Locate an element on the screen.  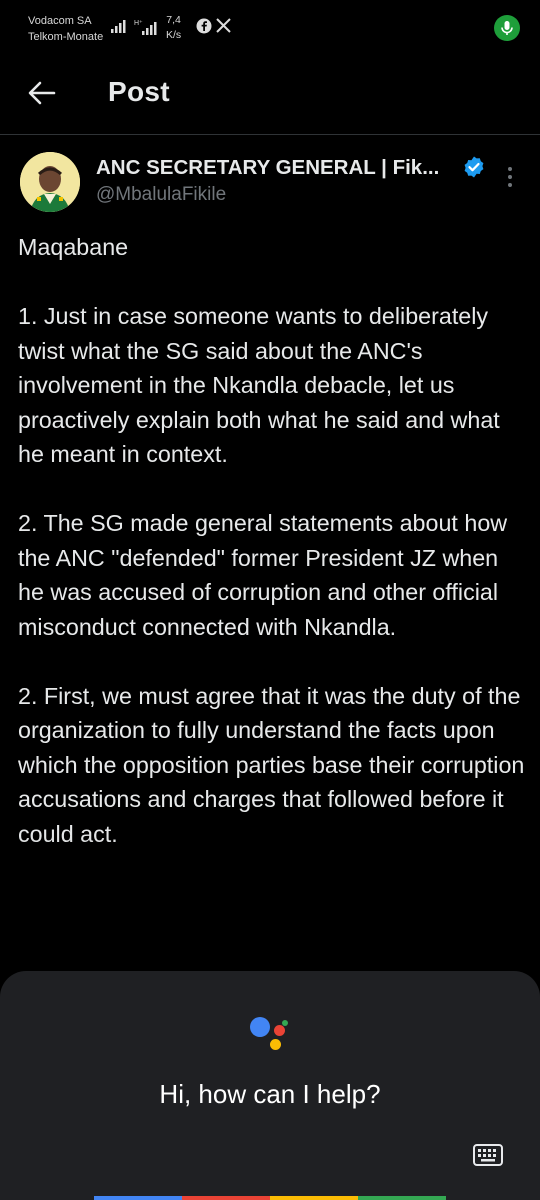
bar-blue is located at coordinates (138, 1198).